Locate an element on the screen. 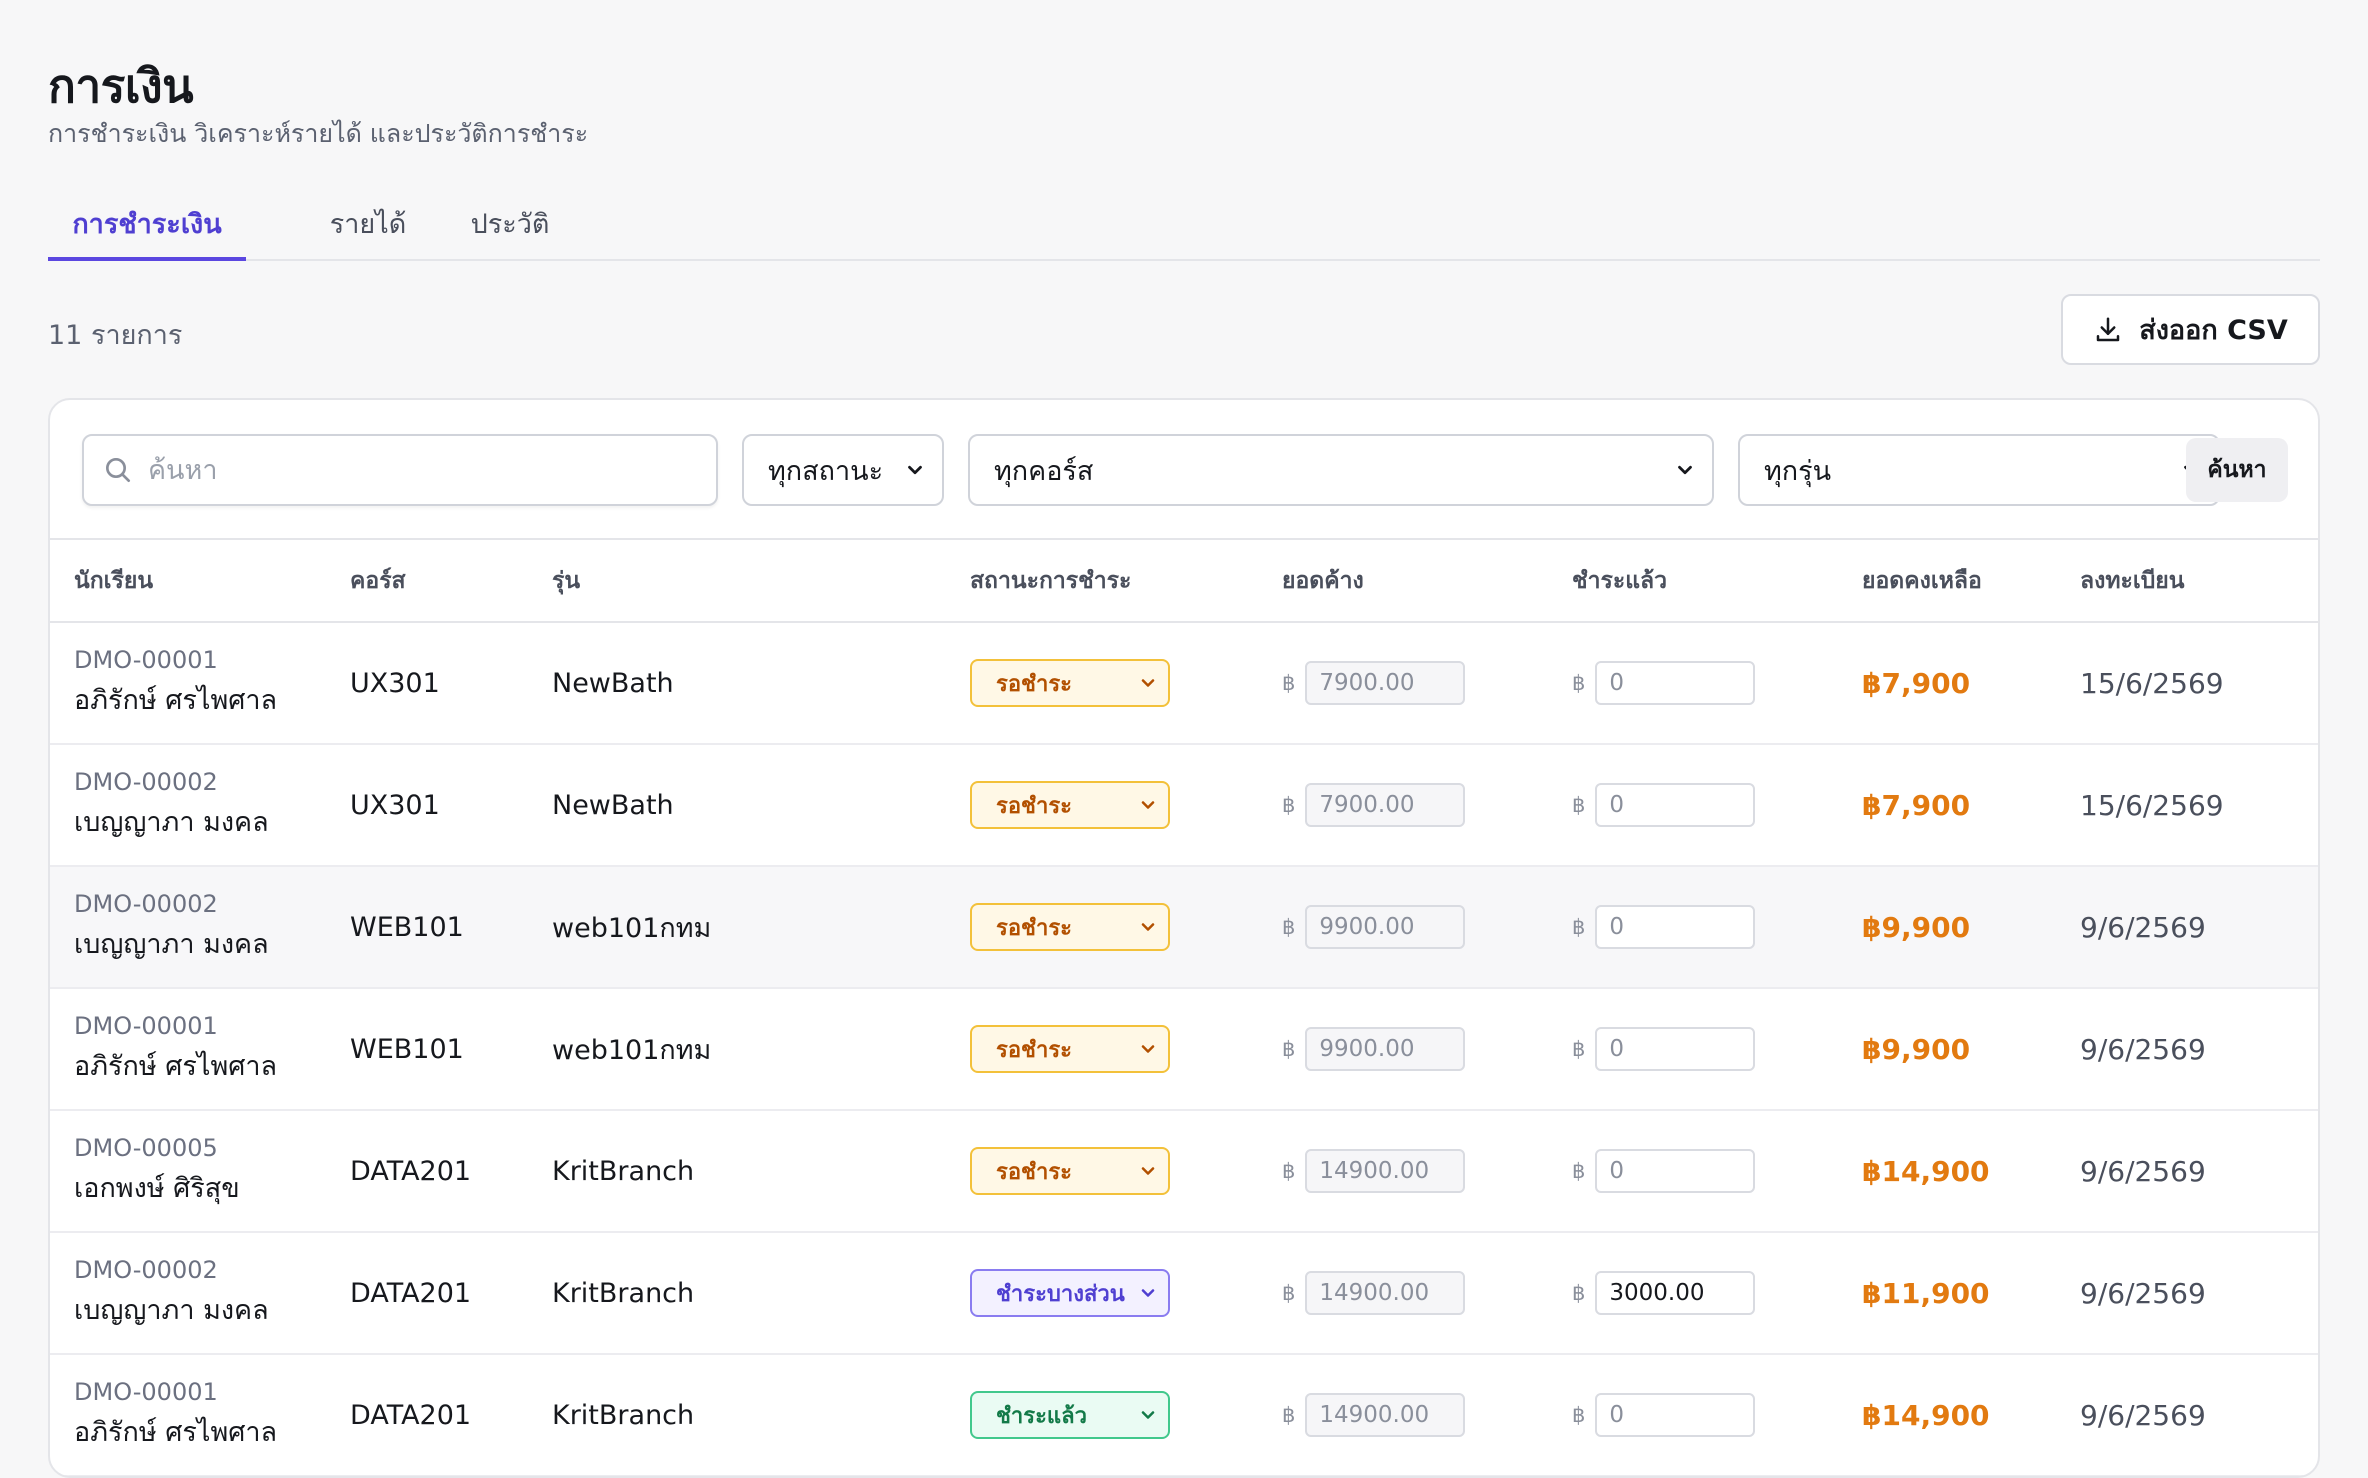  paid-amount-input: 3000.00 is located at coordinates (1675, 1293).